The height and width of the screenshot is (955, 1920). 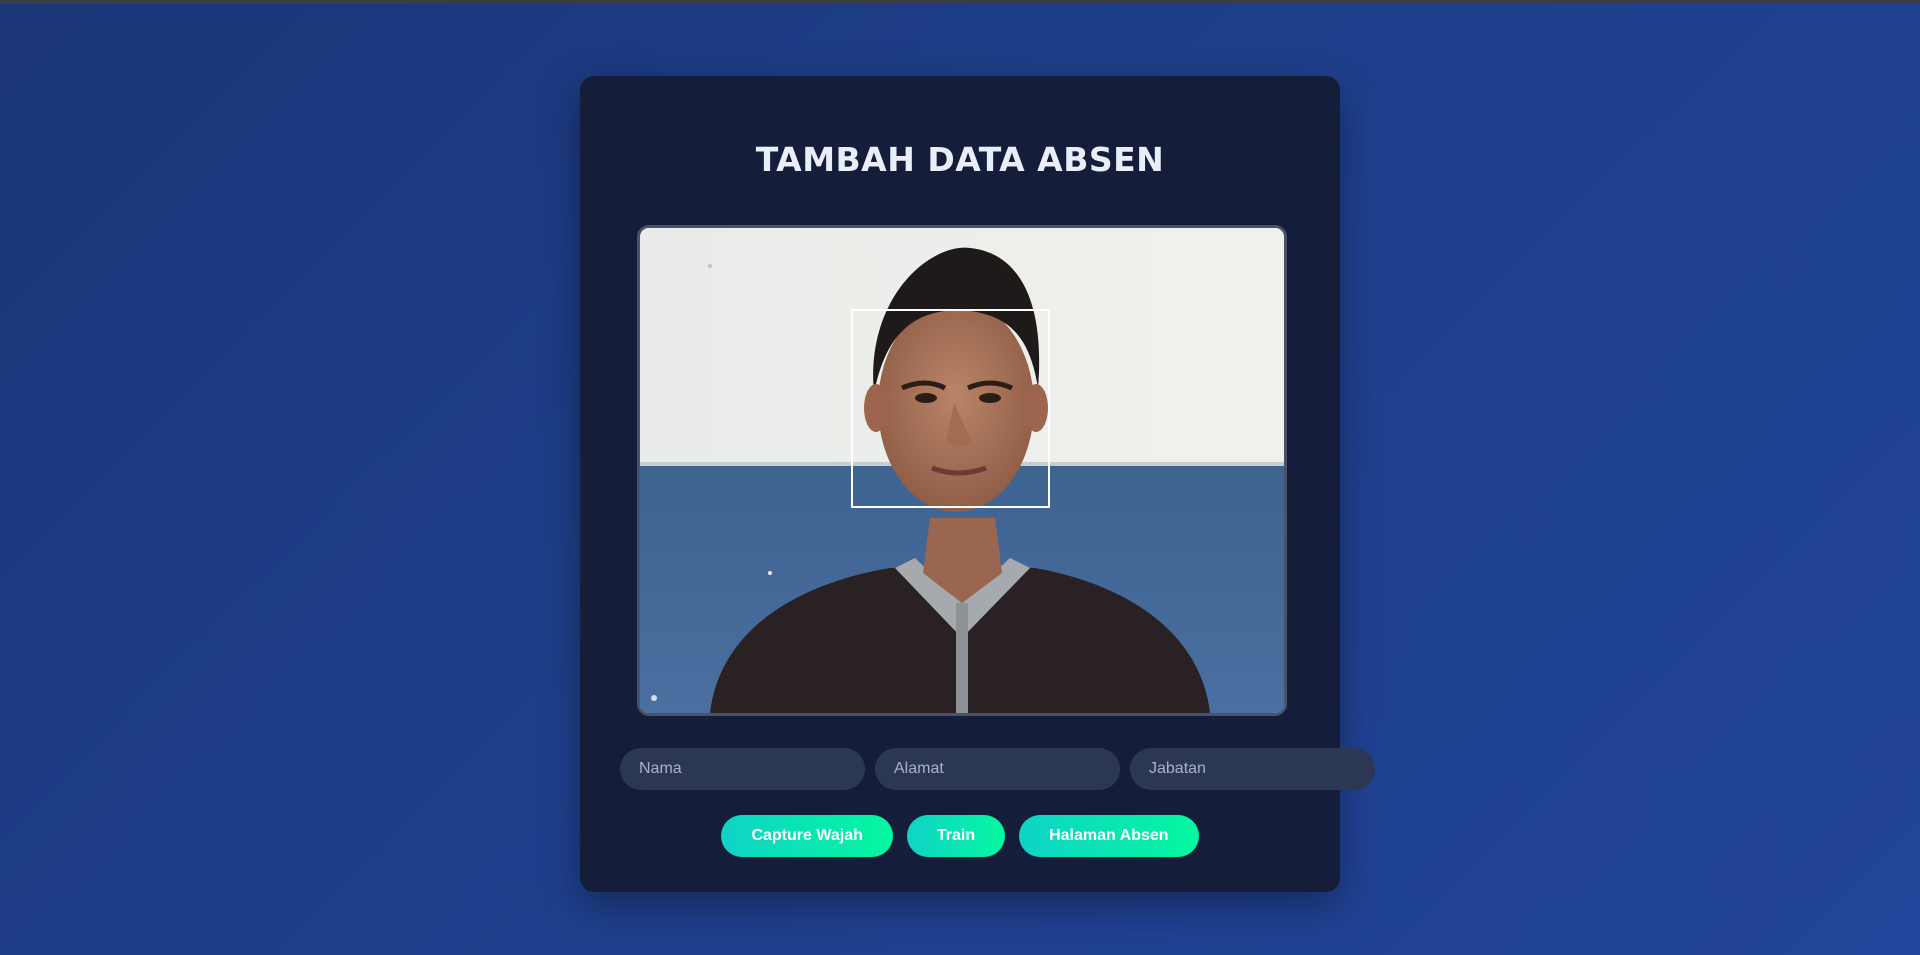 What do you see at coordinates (1252, 769) in the screenshot?
I see `jabatan-input` at bounding box center [1252, 769].